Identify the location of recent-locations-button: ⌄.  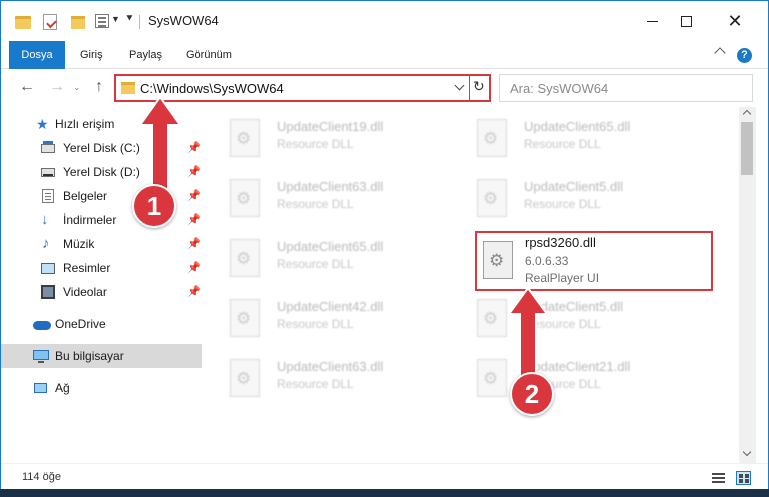
(77, 87).